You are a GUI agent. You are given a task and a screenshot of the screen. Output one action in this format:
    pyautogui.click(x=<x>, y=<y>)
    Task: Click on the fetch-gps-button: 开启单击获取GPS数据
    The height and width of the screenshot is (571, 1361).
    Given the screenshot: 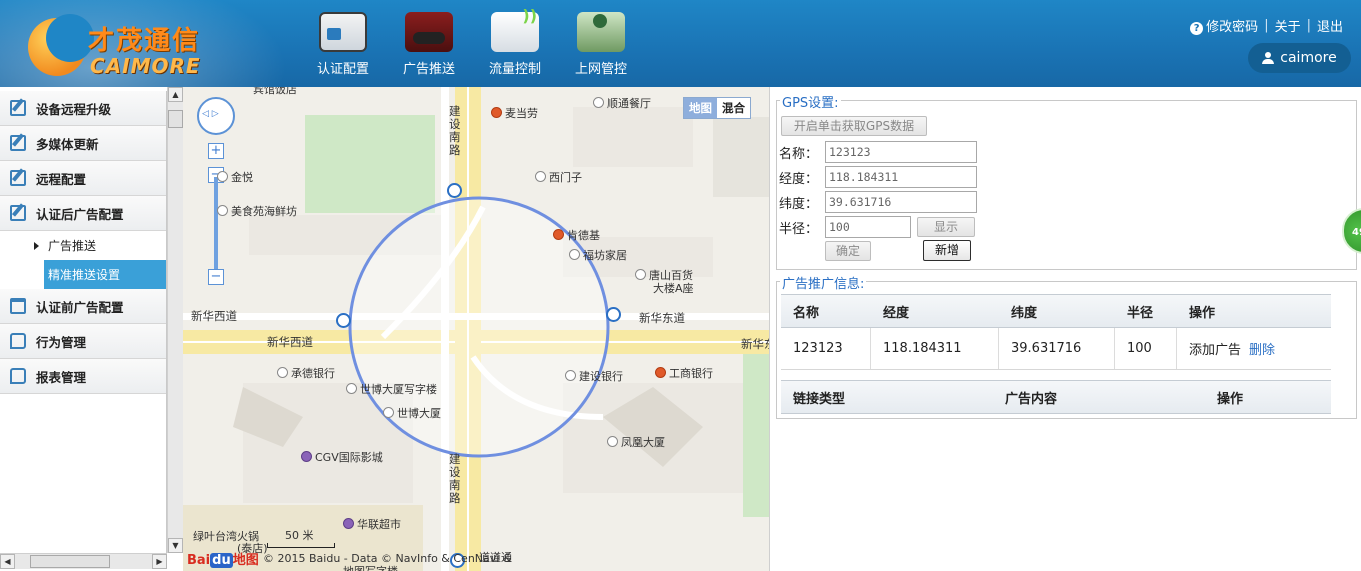 What is the action you would take?
    pyautogui.click(x=854, y=126)
    